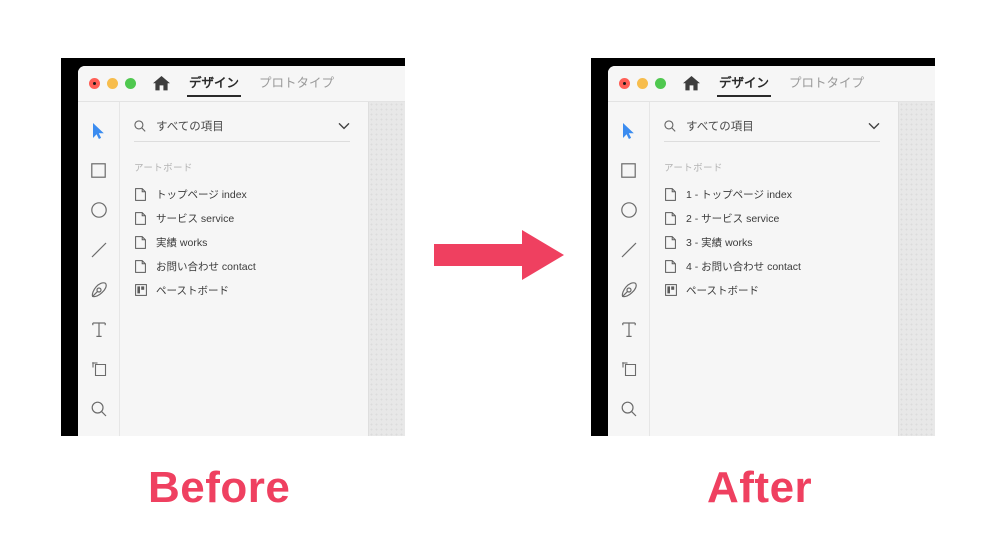  I want to click on before-tab-bar: デザイン プロトタイプ, so click(269, 84).